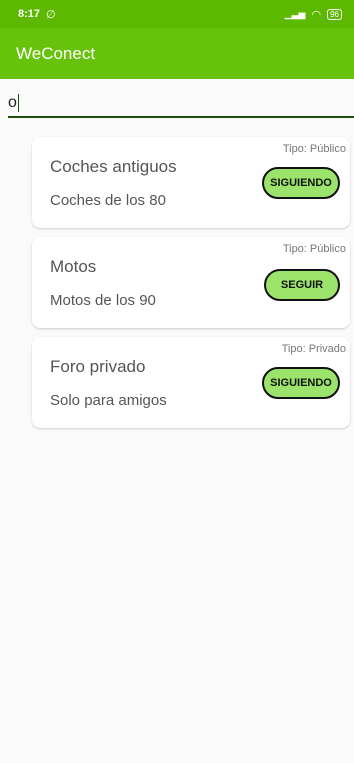 The height and width of the screenshot is (763, 354). What do you see at coordinates (18, 103) in the screenshot?
I see `text-cursor` at bounding box center [18, 103].